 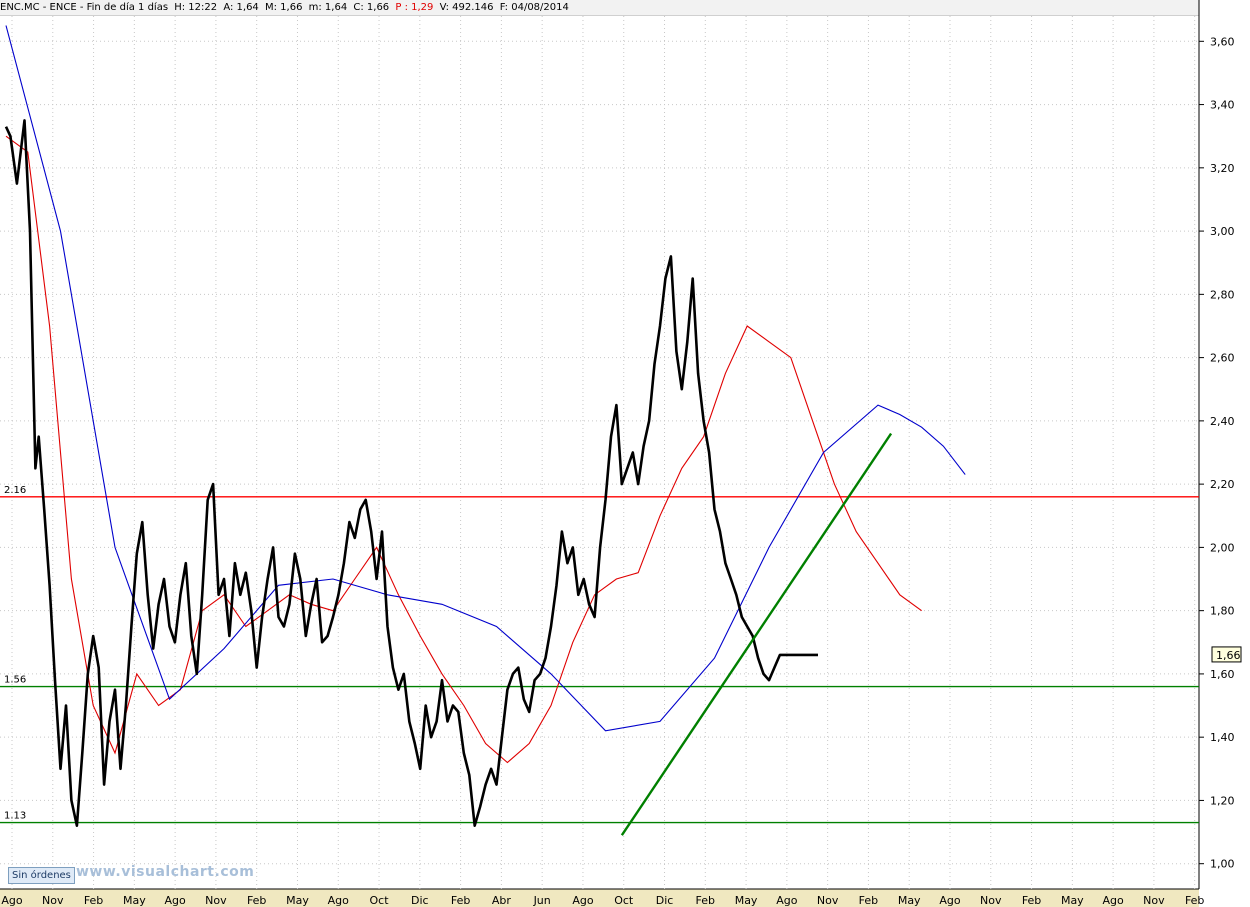 What do you see at coordinates (542, 900) in the screenshot?
I see `x-tick-label: Jun` at bounding box center [542, 900].